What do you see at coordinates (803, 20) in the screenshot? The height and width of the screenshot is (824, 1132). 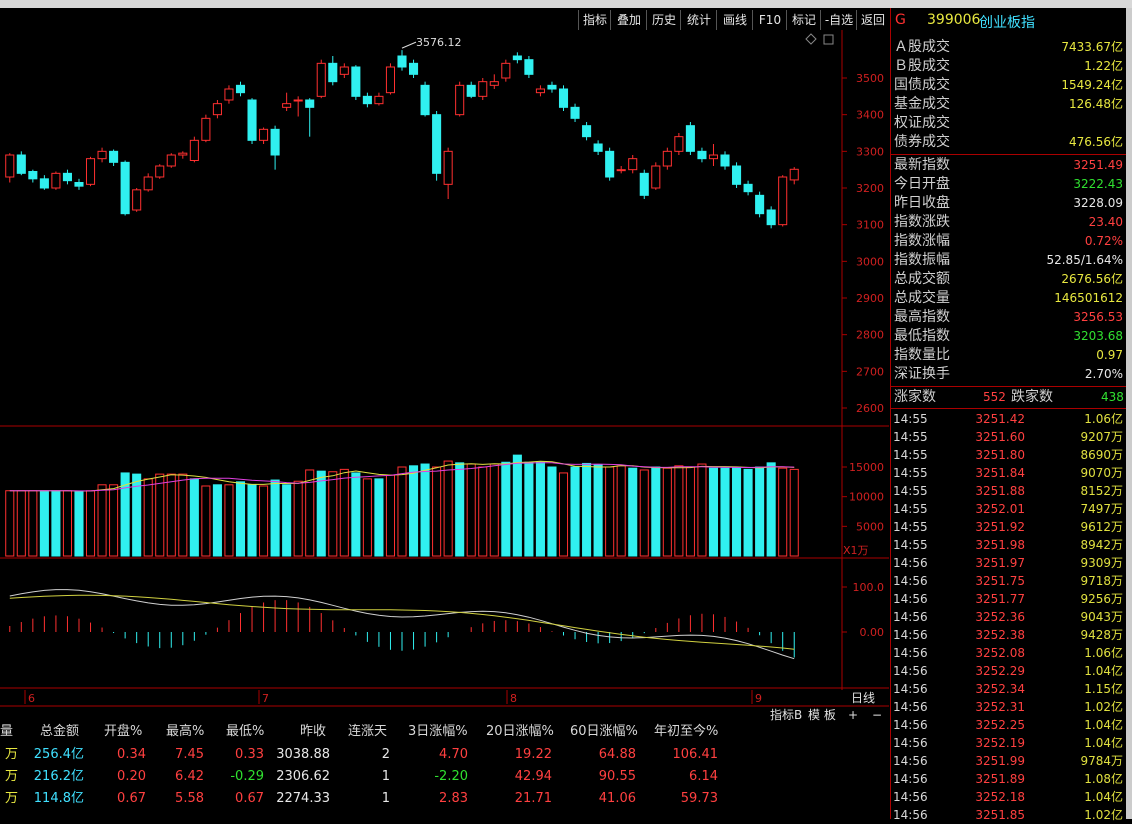 I see `toolbar-button-6: 标记` at bounding box center [803, 20].